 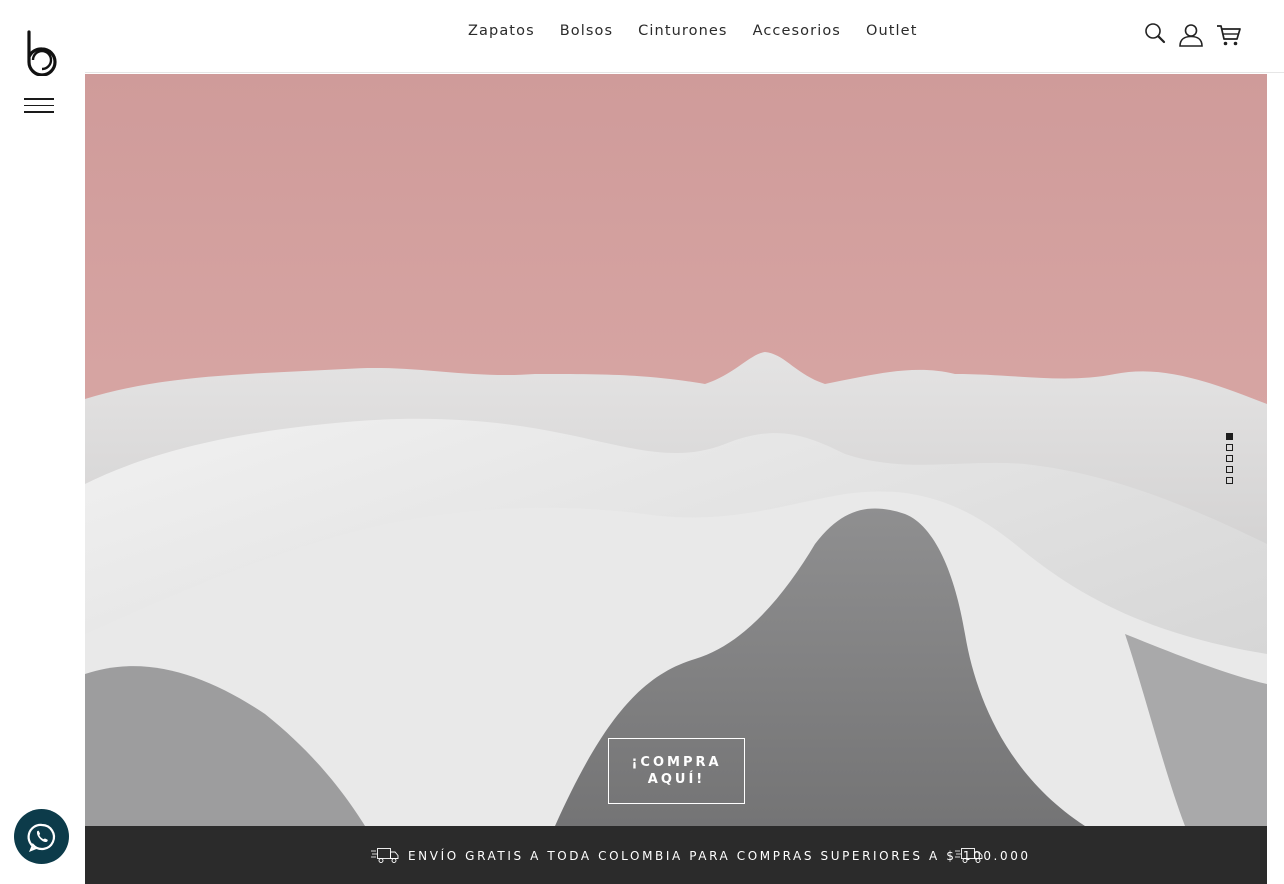 I want to click on menu-button, so click(x=40, y=107).